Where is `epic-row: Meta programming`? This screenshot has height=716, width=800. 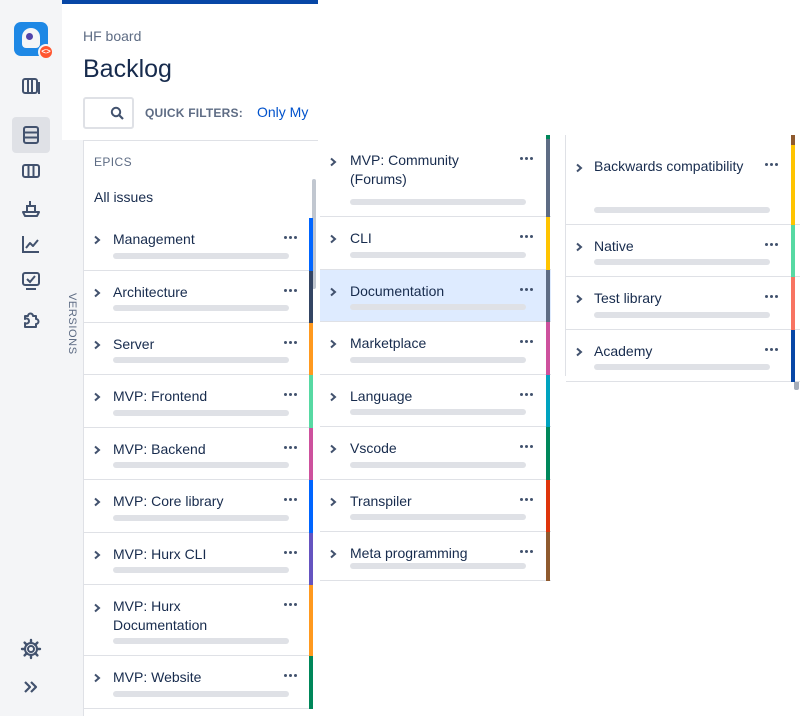 epic-row: Meta programming is located at coordinates (435, 556).